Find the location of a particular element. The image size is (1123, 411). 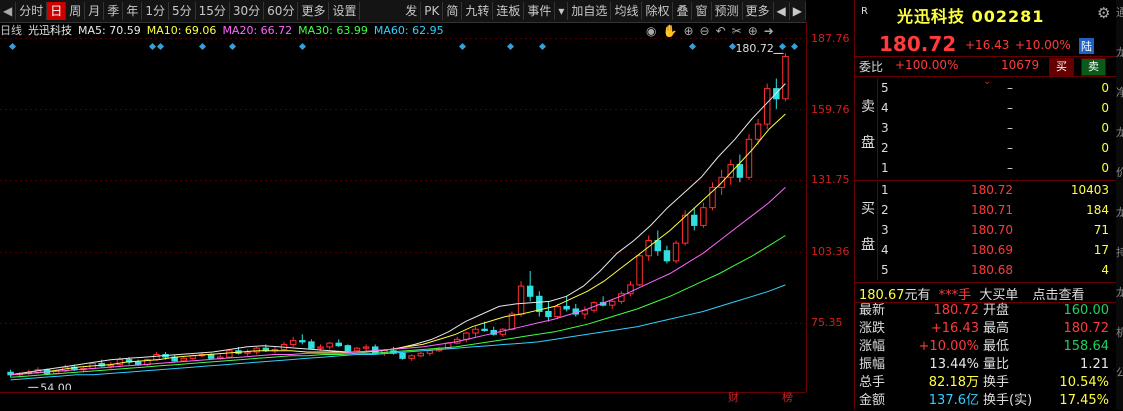

weibi-value: +100.00% is located at coordinates (927, 65).